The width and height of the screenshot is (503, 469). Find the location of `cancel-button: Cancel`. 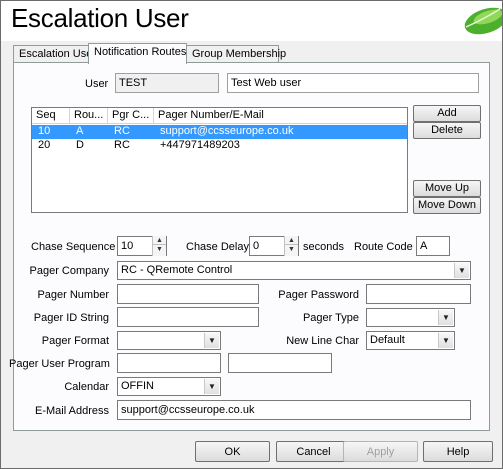

cancel-button: Cancel is located at coordinates (313, 451).